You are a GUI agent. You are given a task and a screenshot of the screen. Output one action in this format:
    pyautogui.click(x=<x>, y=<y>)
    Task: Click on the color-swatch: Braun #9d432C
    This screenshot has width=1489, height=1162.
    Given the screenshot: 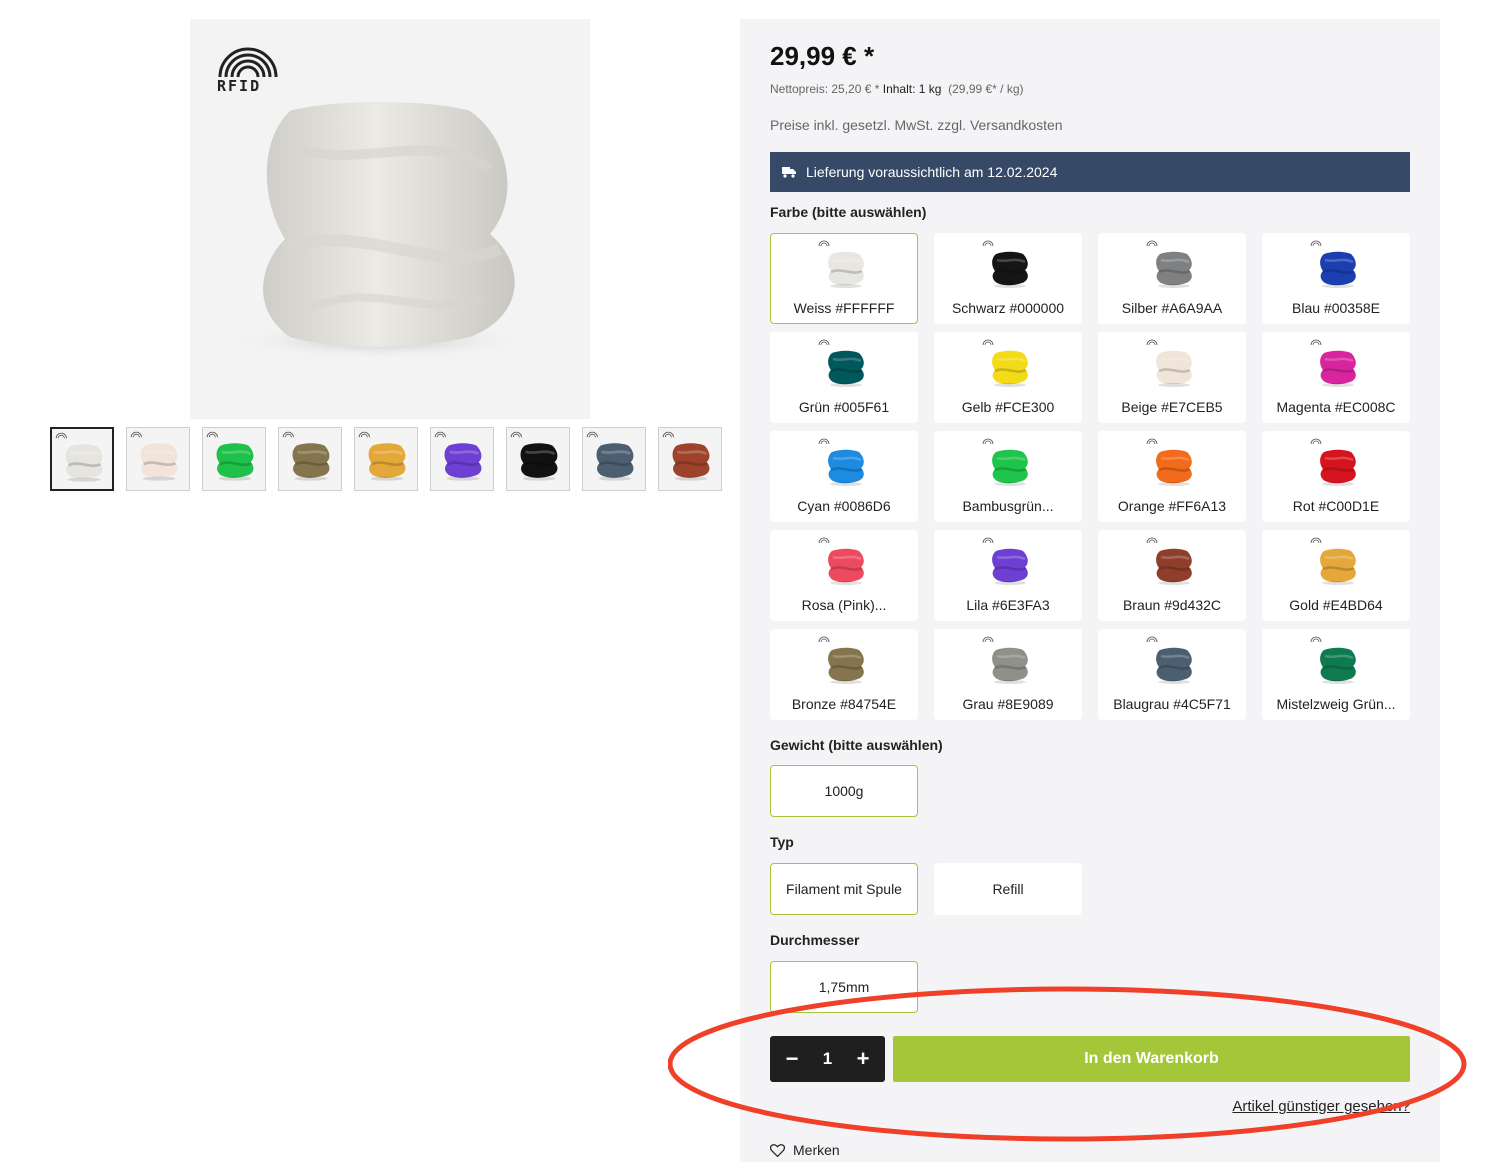 What is the action you would take?
    pyautogui.click(x=1172, y=575)
    